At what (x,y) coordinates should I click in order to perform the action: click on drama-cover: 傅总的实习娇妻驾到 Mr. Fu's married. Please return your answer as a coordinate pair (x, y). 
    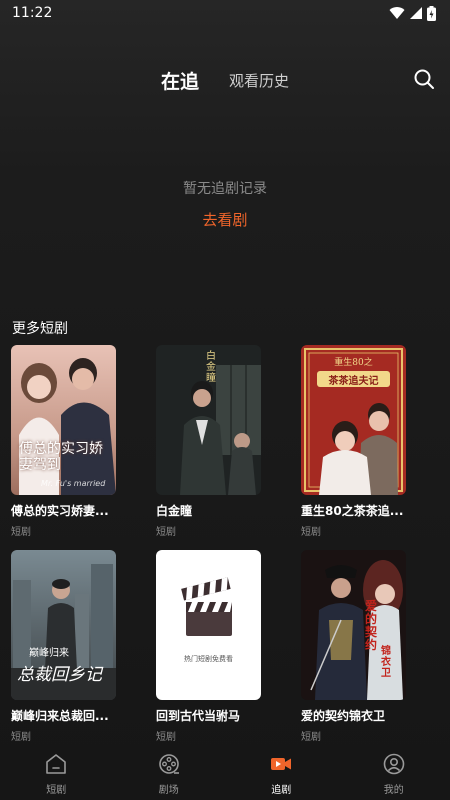
    Looking at the image, I should click on (63, 420).